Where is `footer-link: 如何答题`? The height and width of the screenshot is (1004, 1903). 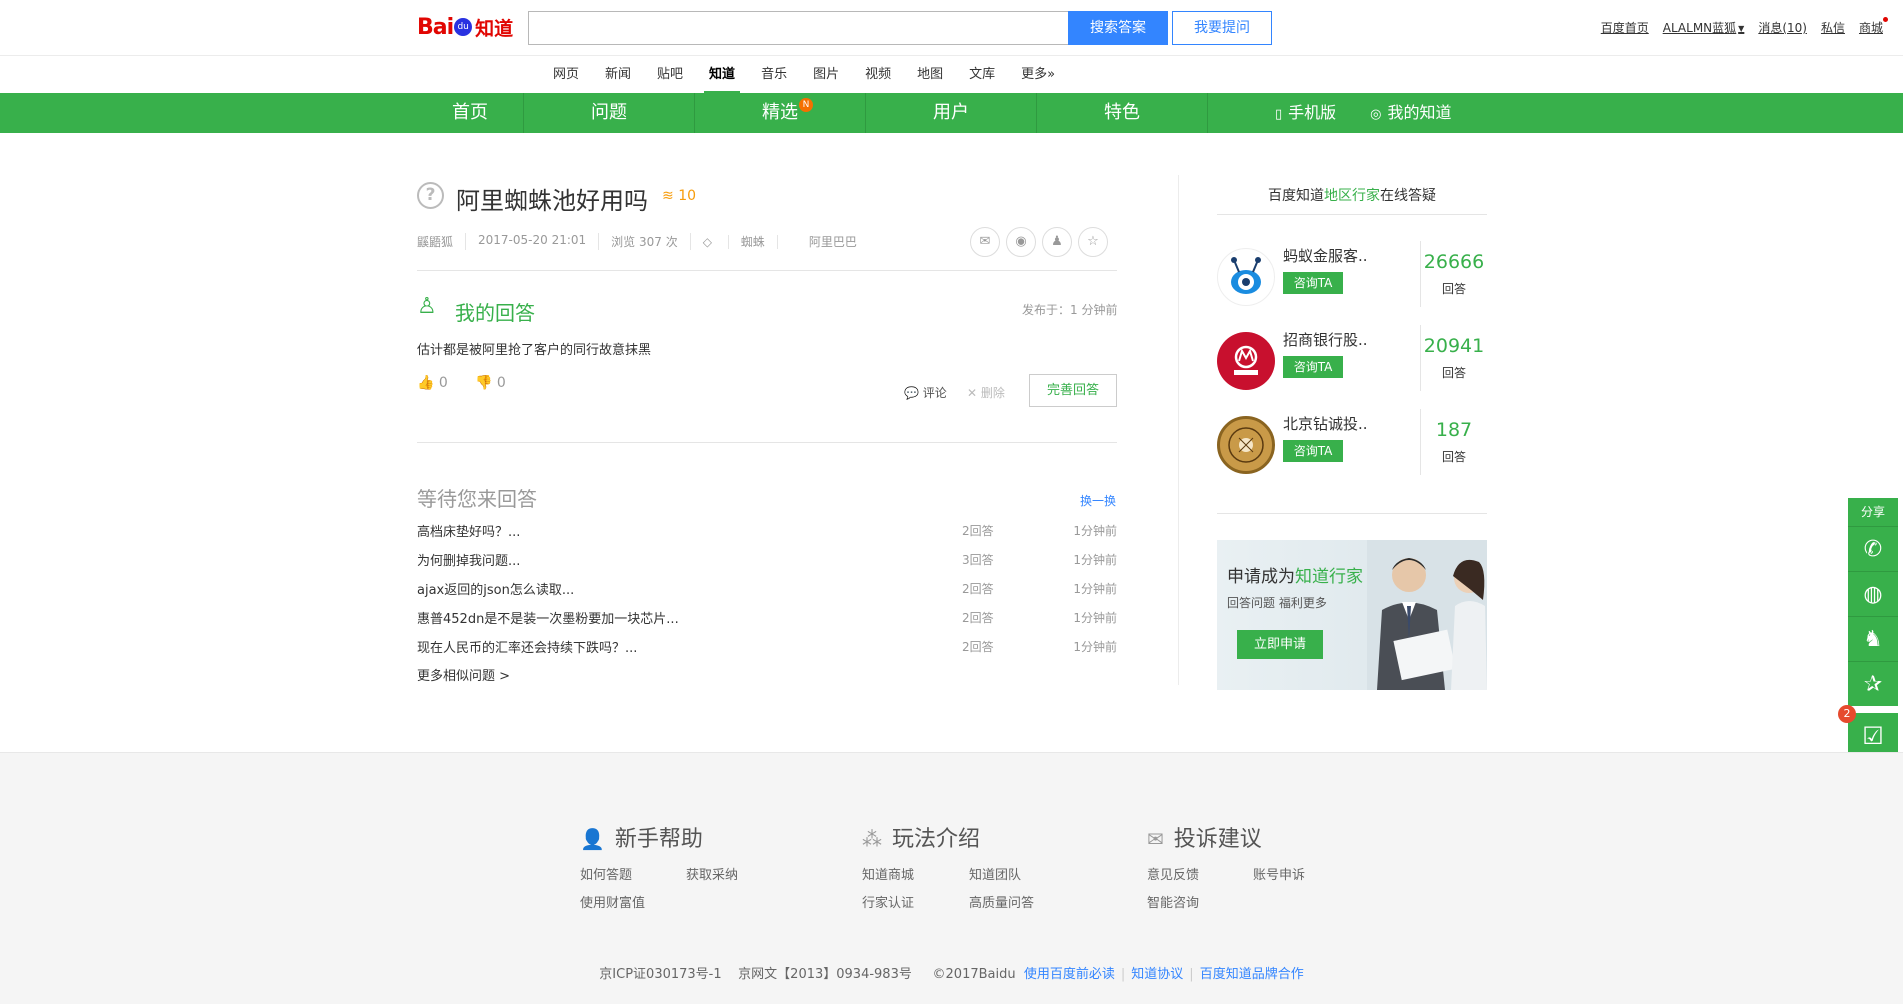
footer-link: 如何答题 is located at coordinates (606, 873).